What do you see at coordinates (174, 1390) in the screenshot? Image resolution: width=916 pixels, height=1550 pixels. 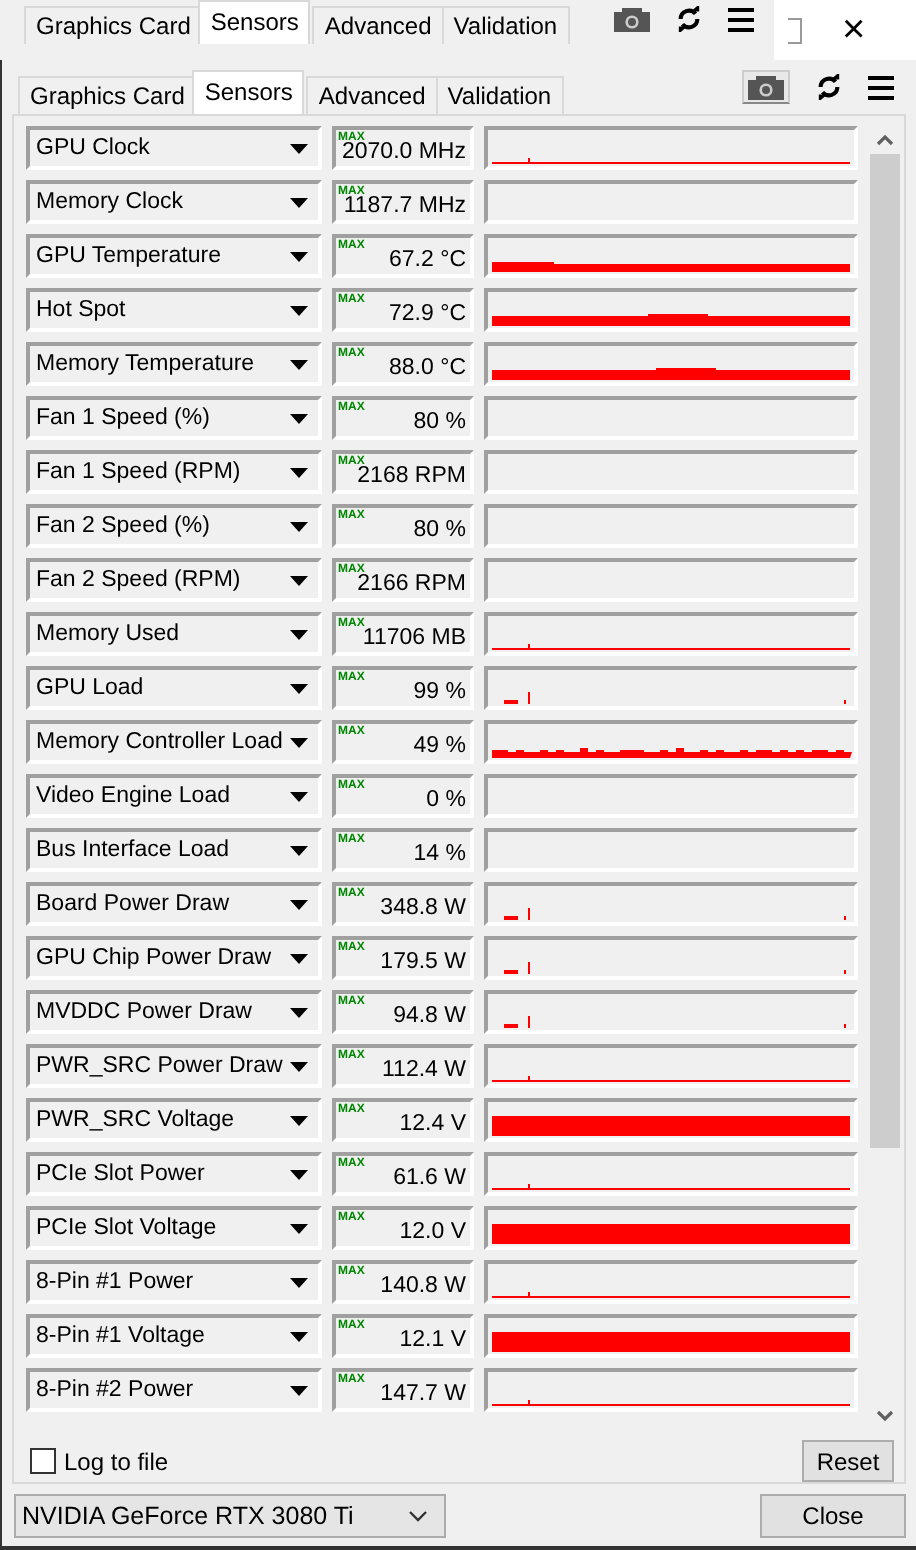 I see `sensor-select: 8-Pin #2 Power` at bounding box center [174, 1390].